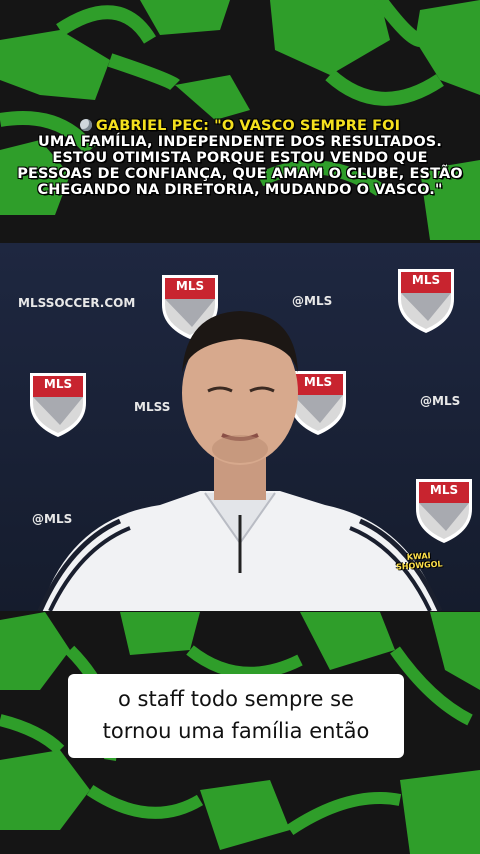 The width and height of the screenshot is (480, 854). Describe the element at coordinates (52, 519) in the screenshot. I see `backdrop-handle-3: @MLS` at that location.